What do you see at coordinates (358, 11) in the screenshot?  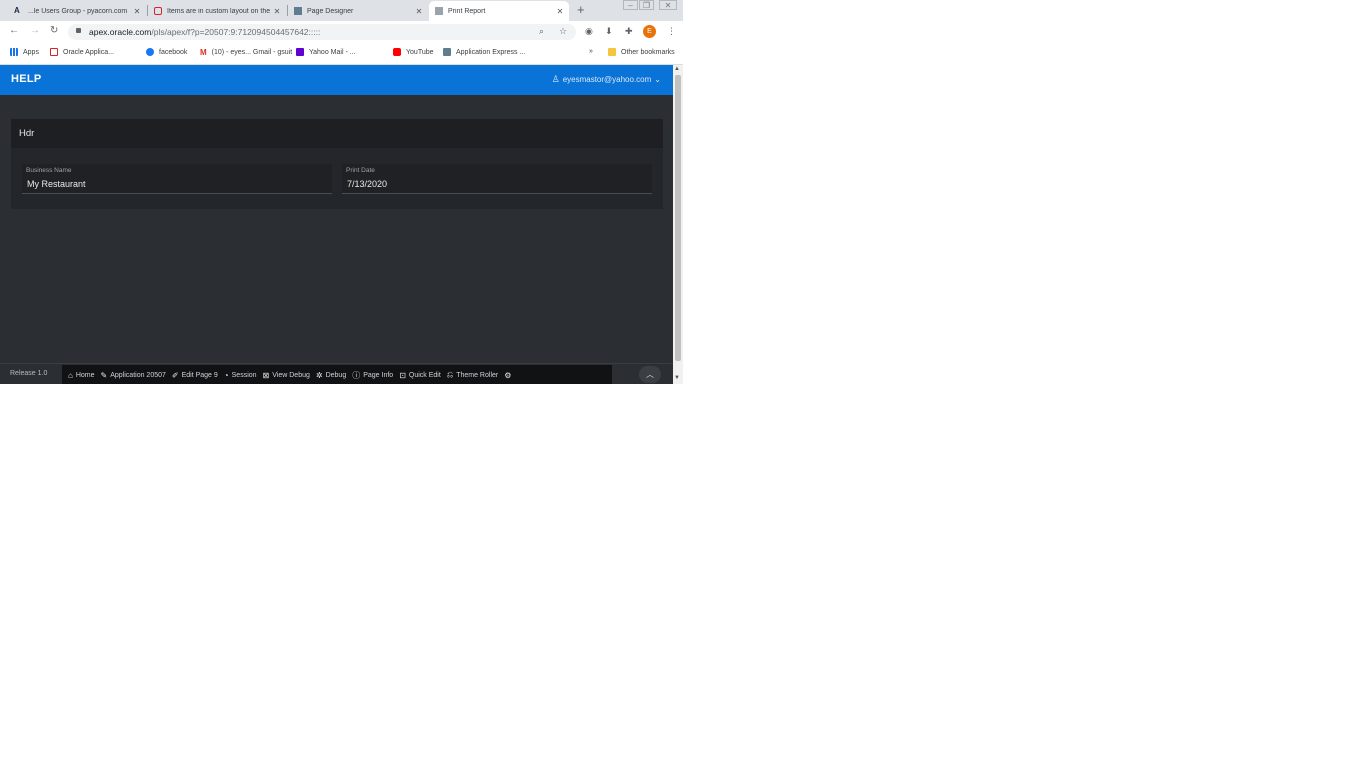 I see `tab-page-designer: Page Designer ✕` at bounding box center [358, 11].